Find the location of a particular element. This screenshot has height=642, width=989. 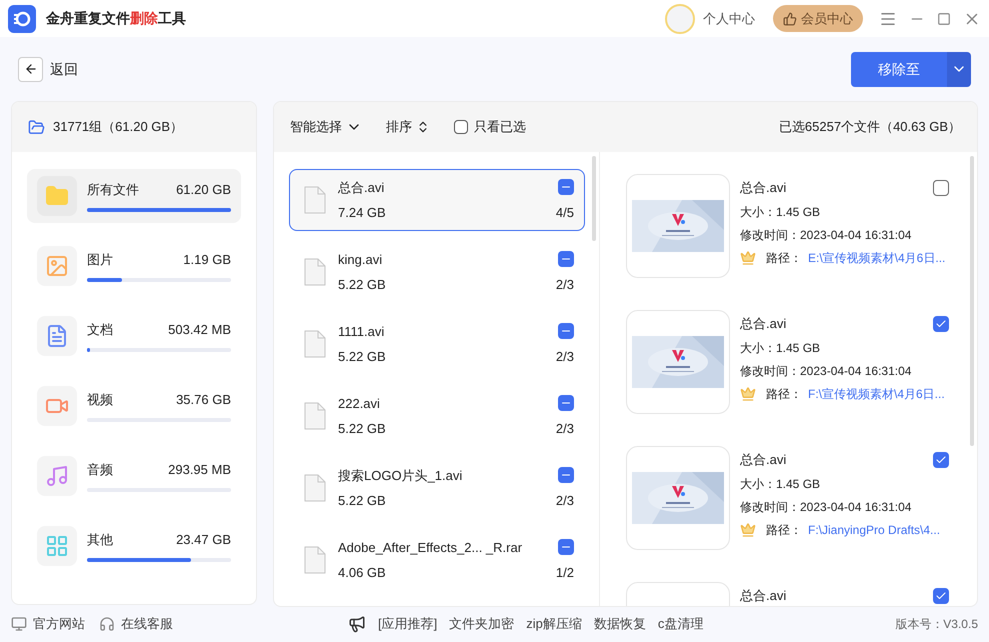

app-link: zip解压缩 is located at coordinates (554, 624).